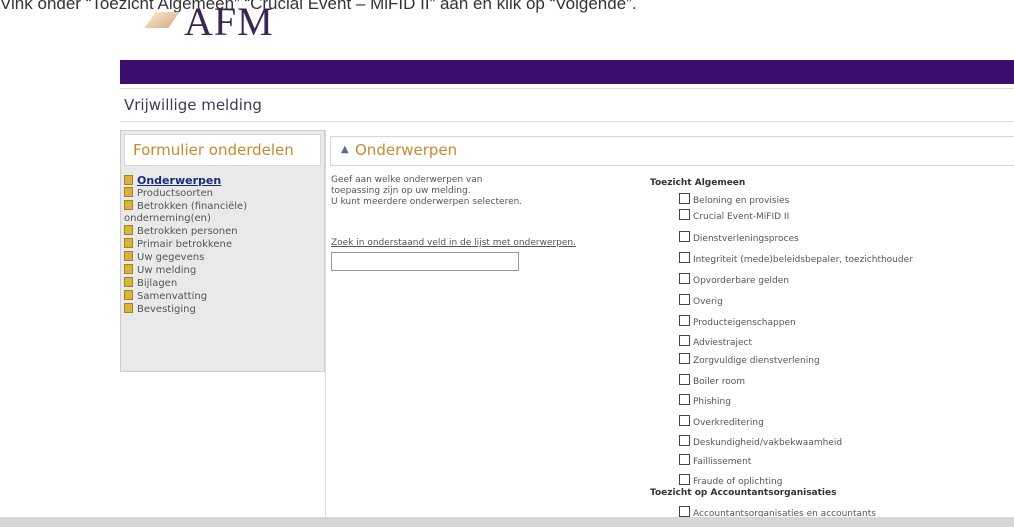 The image size is (1014, 527). I want to click on checkbox-row: Overkreditering, so click(721, 422).